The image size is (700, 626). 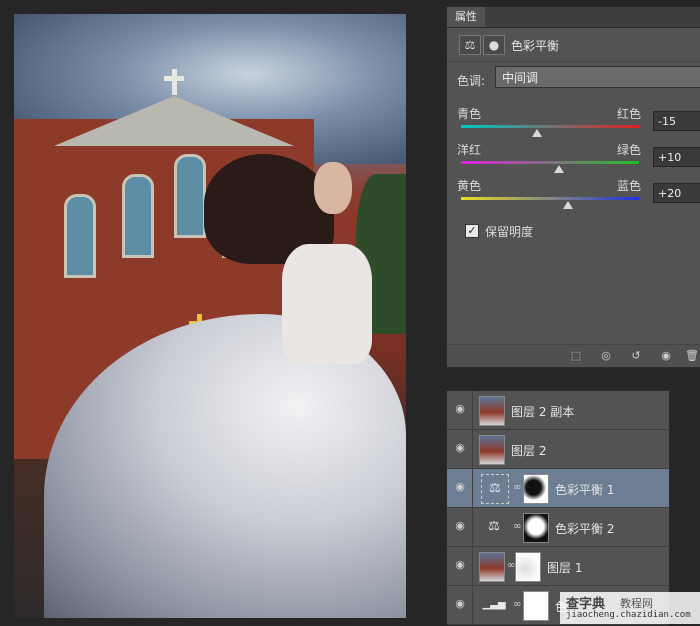 I want to click on layer-row-selected: ◉ ⚖ ∞ 色彩平衡 1, so click(x=558, y=488).